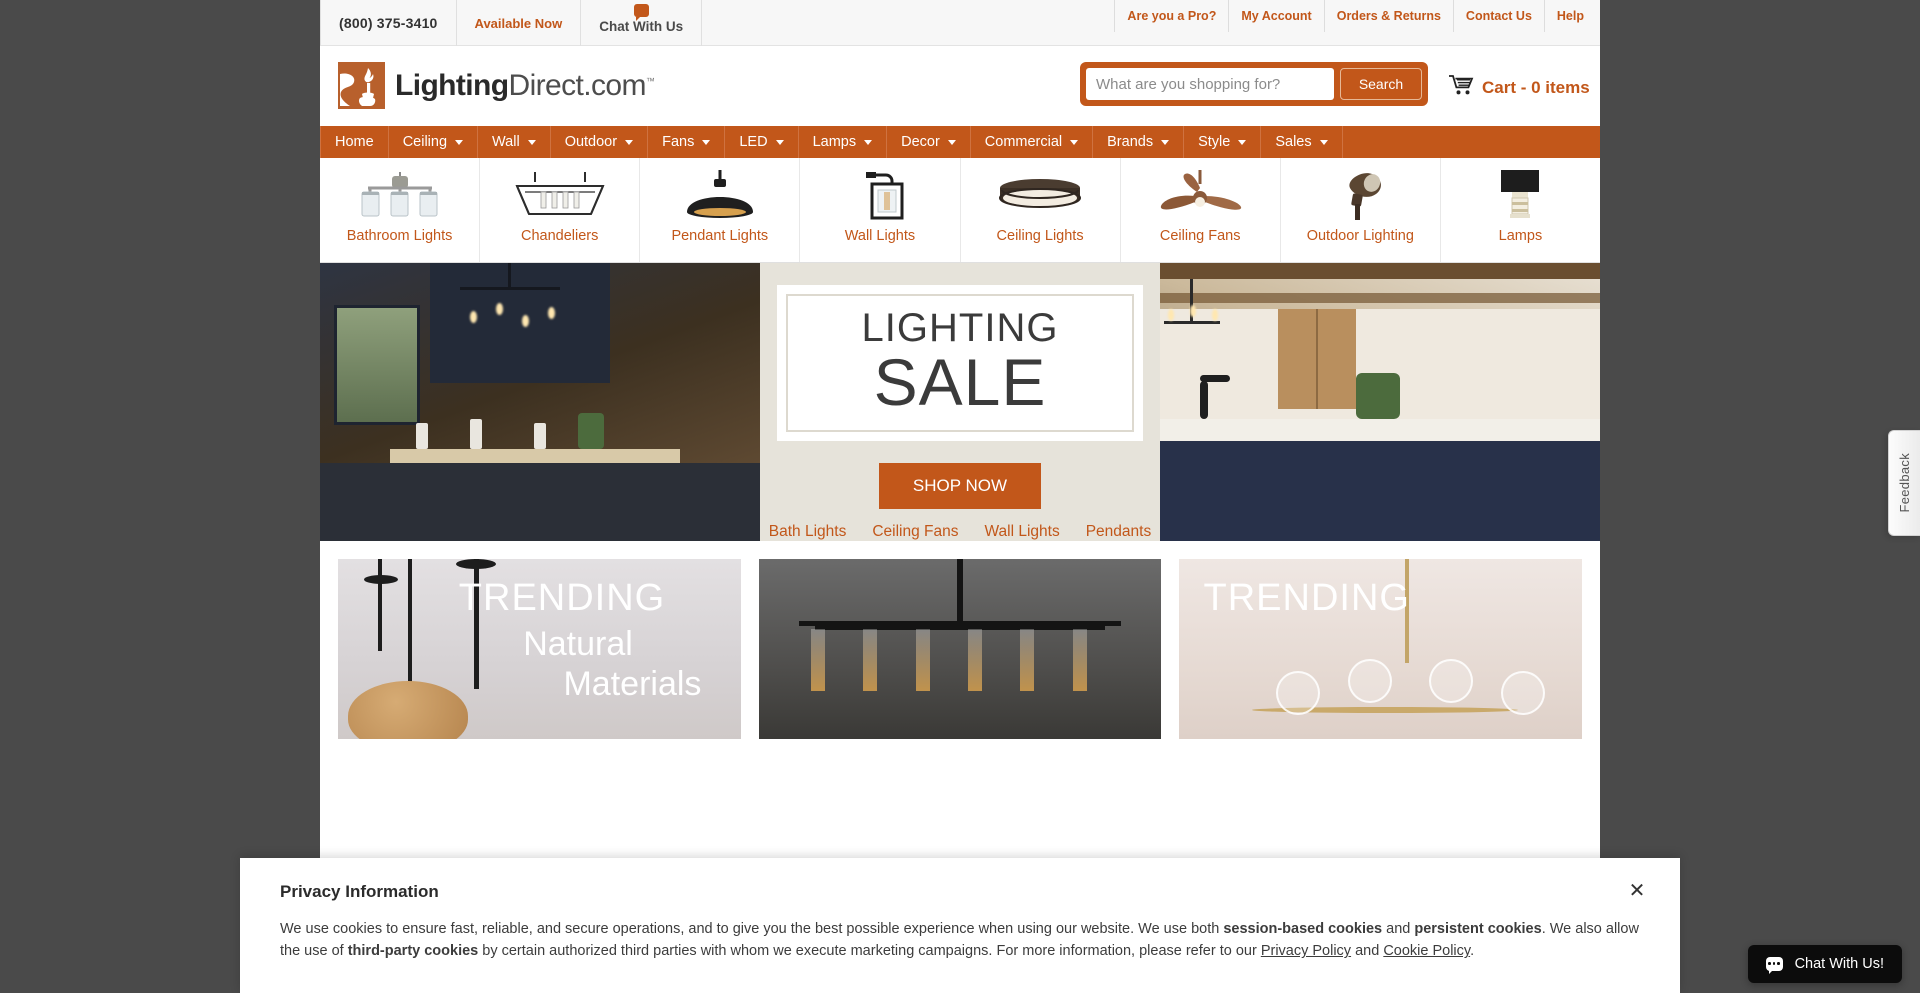  What do you see at coordinates (1388, 16) in the screenshot?
I see `utility-link-orders-returns: Orders & Returns` at bounding box center [1388, 16].